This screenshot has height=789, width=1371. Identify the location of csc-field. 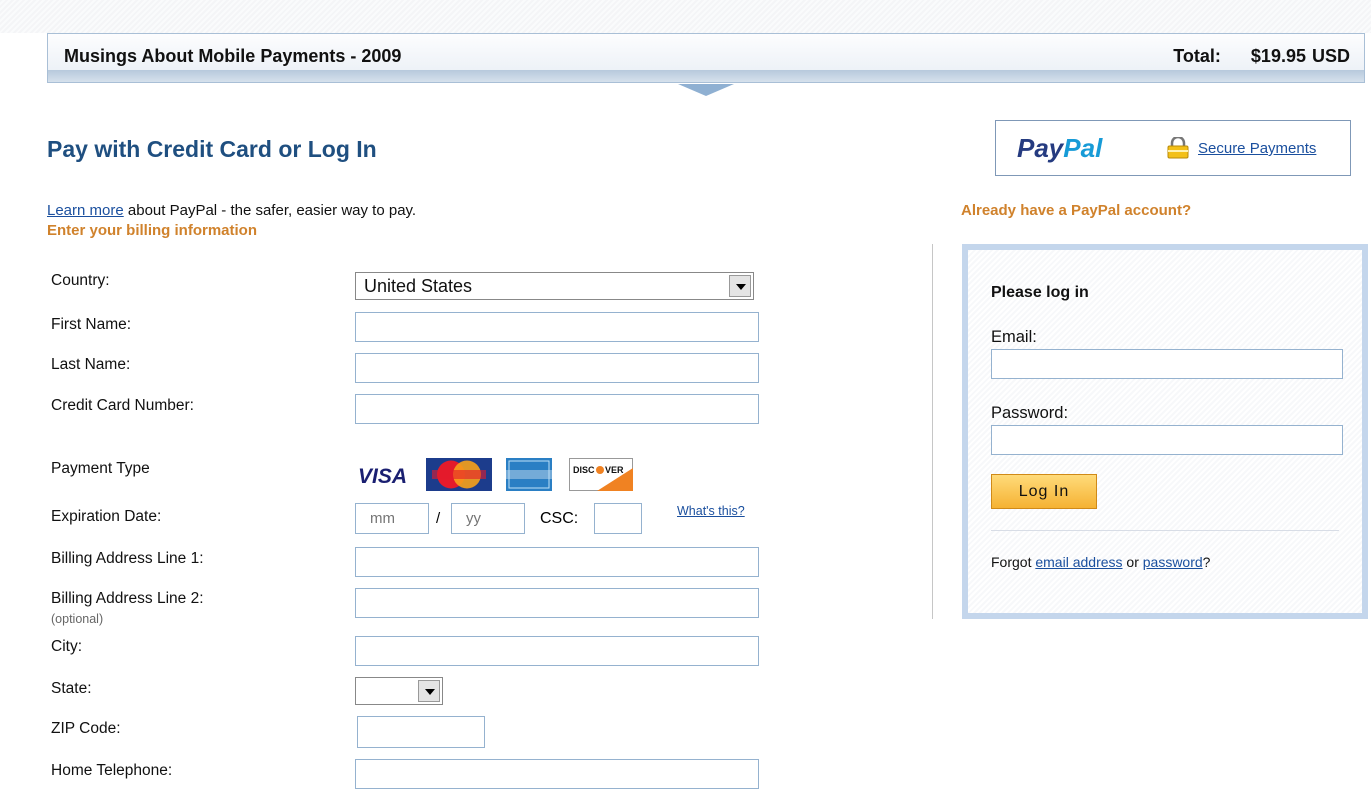
(618, 518).